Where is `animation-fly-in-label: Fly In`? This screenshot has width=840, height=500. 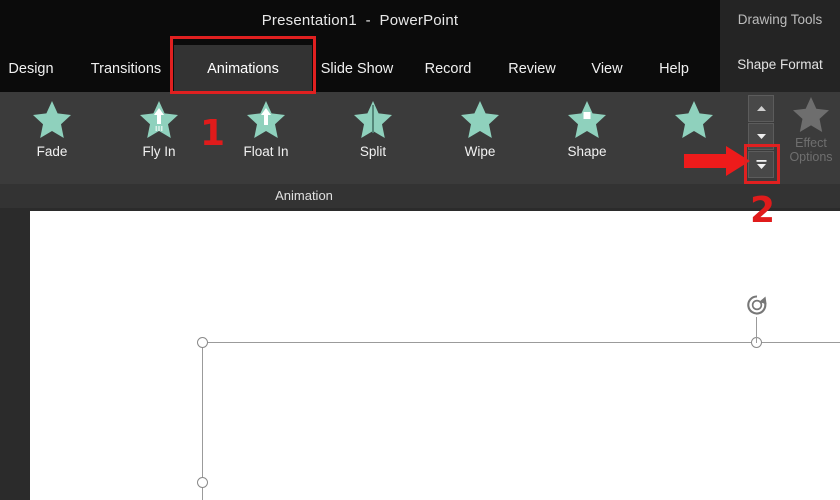
animation-fly-in-label: Fly In is located at coordinates (159, 151).